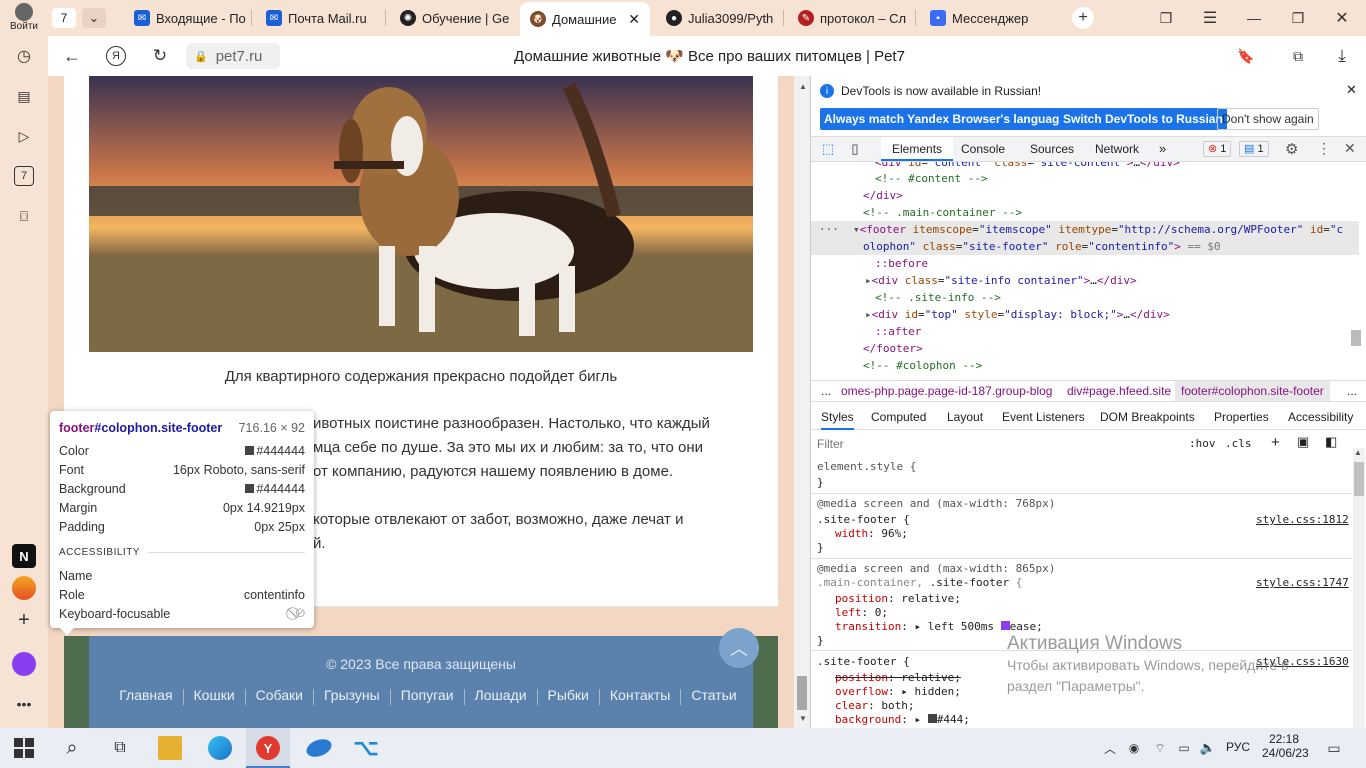 The image size is (1366, 768). I want to click on error-counter: ⊗ 1, so click(1217, 149).